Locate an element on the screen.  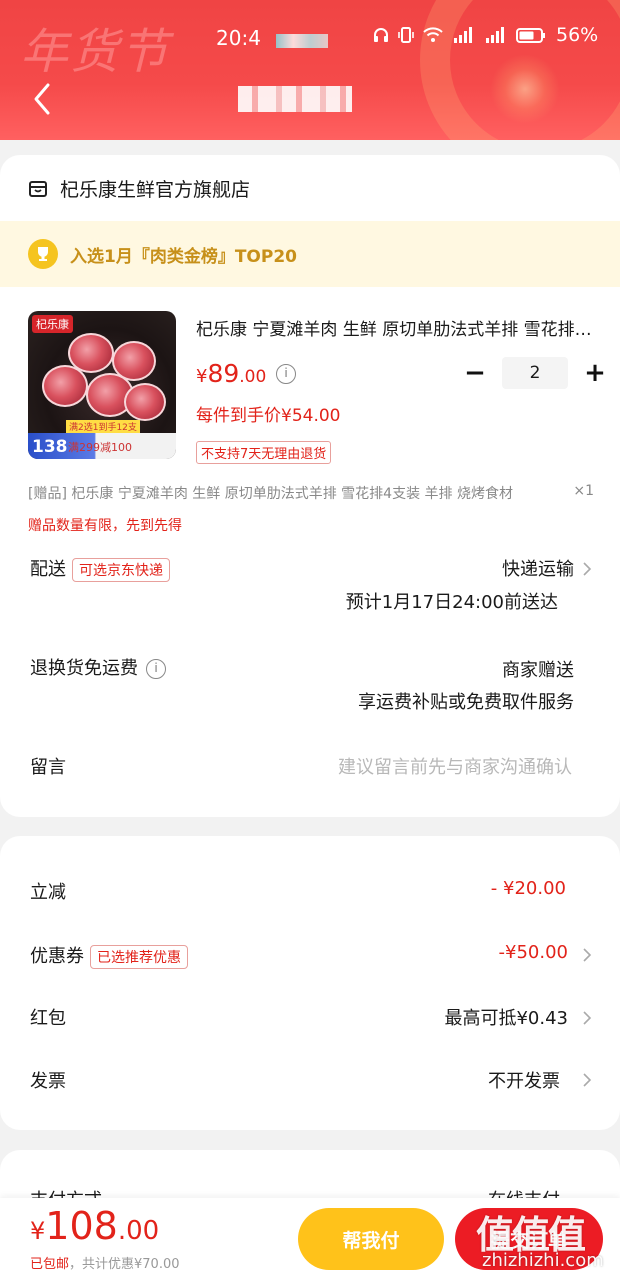
return-info-icon: i is located at coordinates (156, 669).